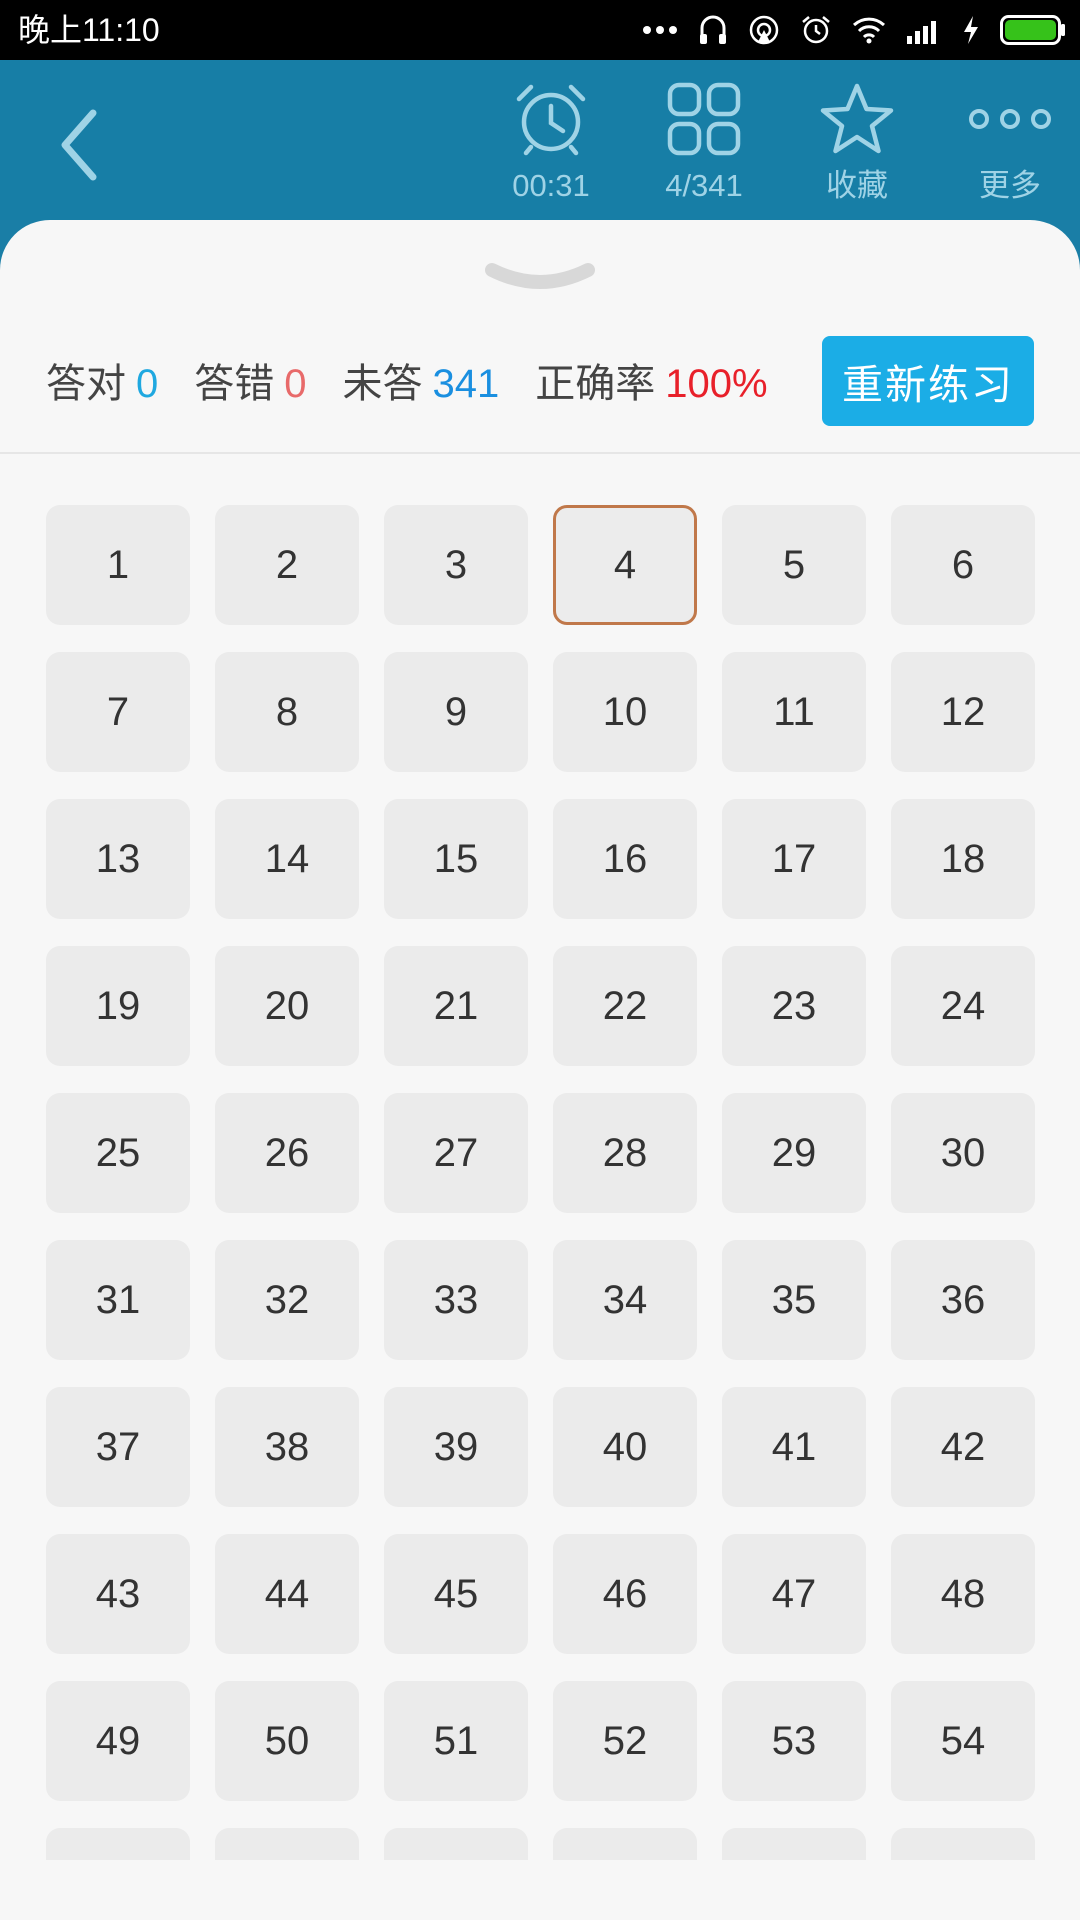  What do you see at coordinates (625, 712) in the screenshot?
I see `question-cell: 10` at bounding box center [625, 712].